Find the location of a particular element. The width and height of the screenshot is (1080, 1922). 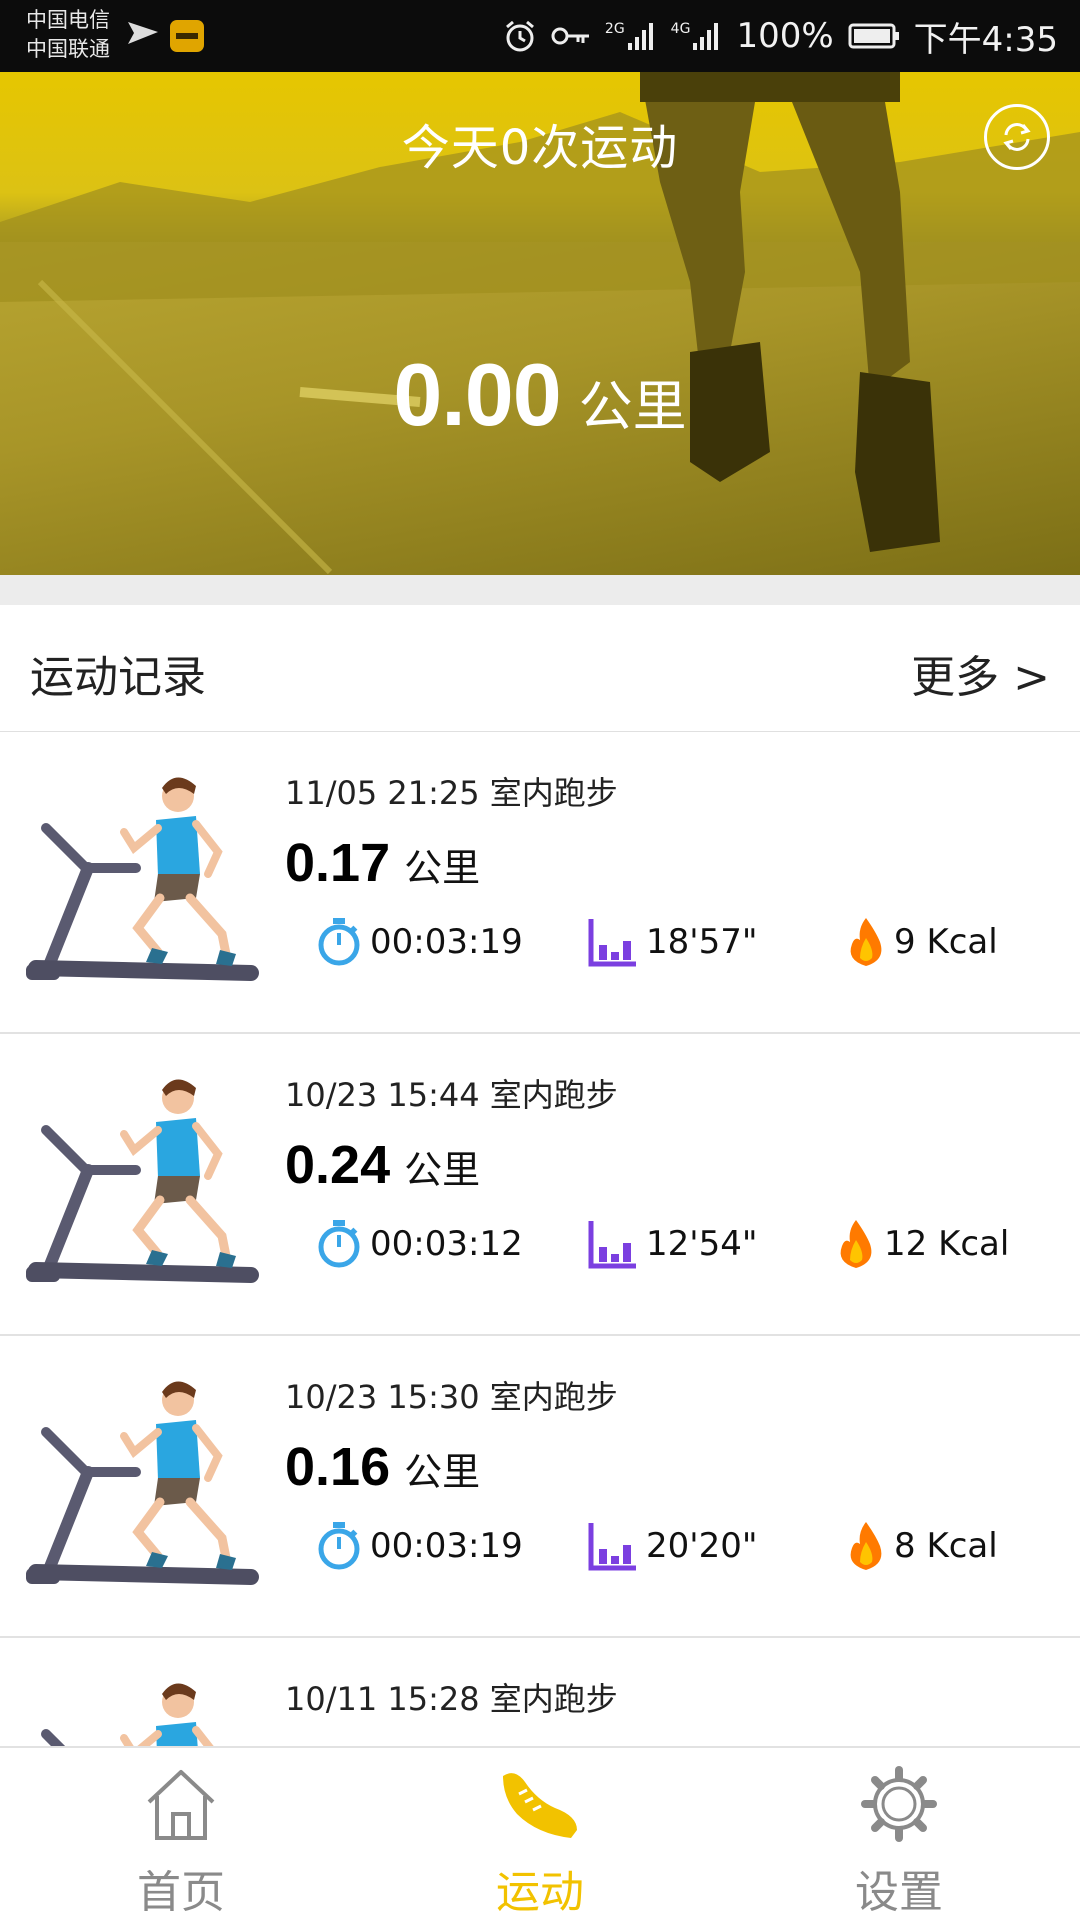

record-distance: 0.24 公里 is located at coordinates (382, 1165).